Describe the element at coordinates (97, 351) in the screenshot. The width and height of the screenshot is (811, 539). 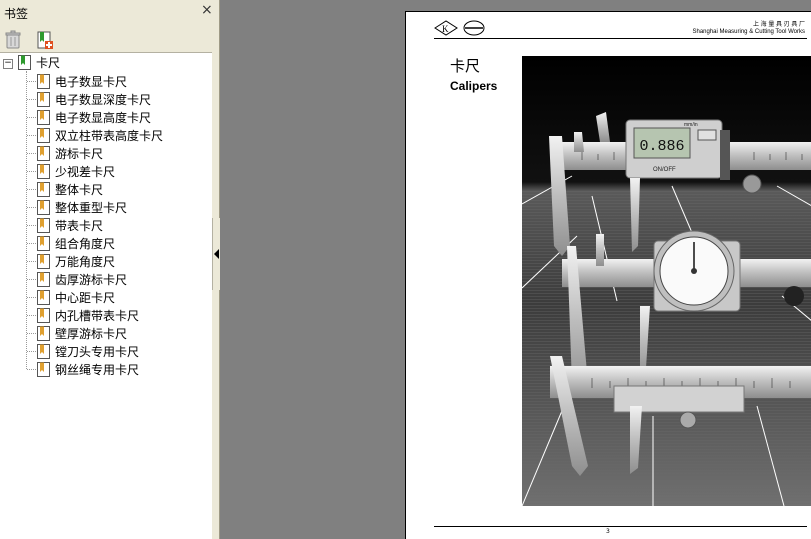
I see `bookmark-label: 镗刀头专用卡尺` at that location.